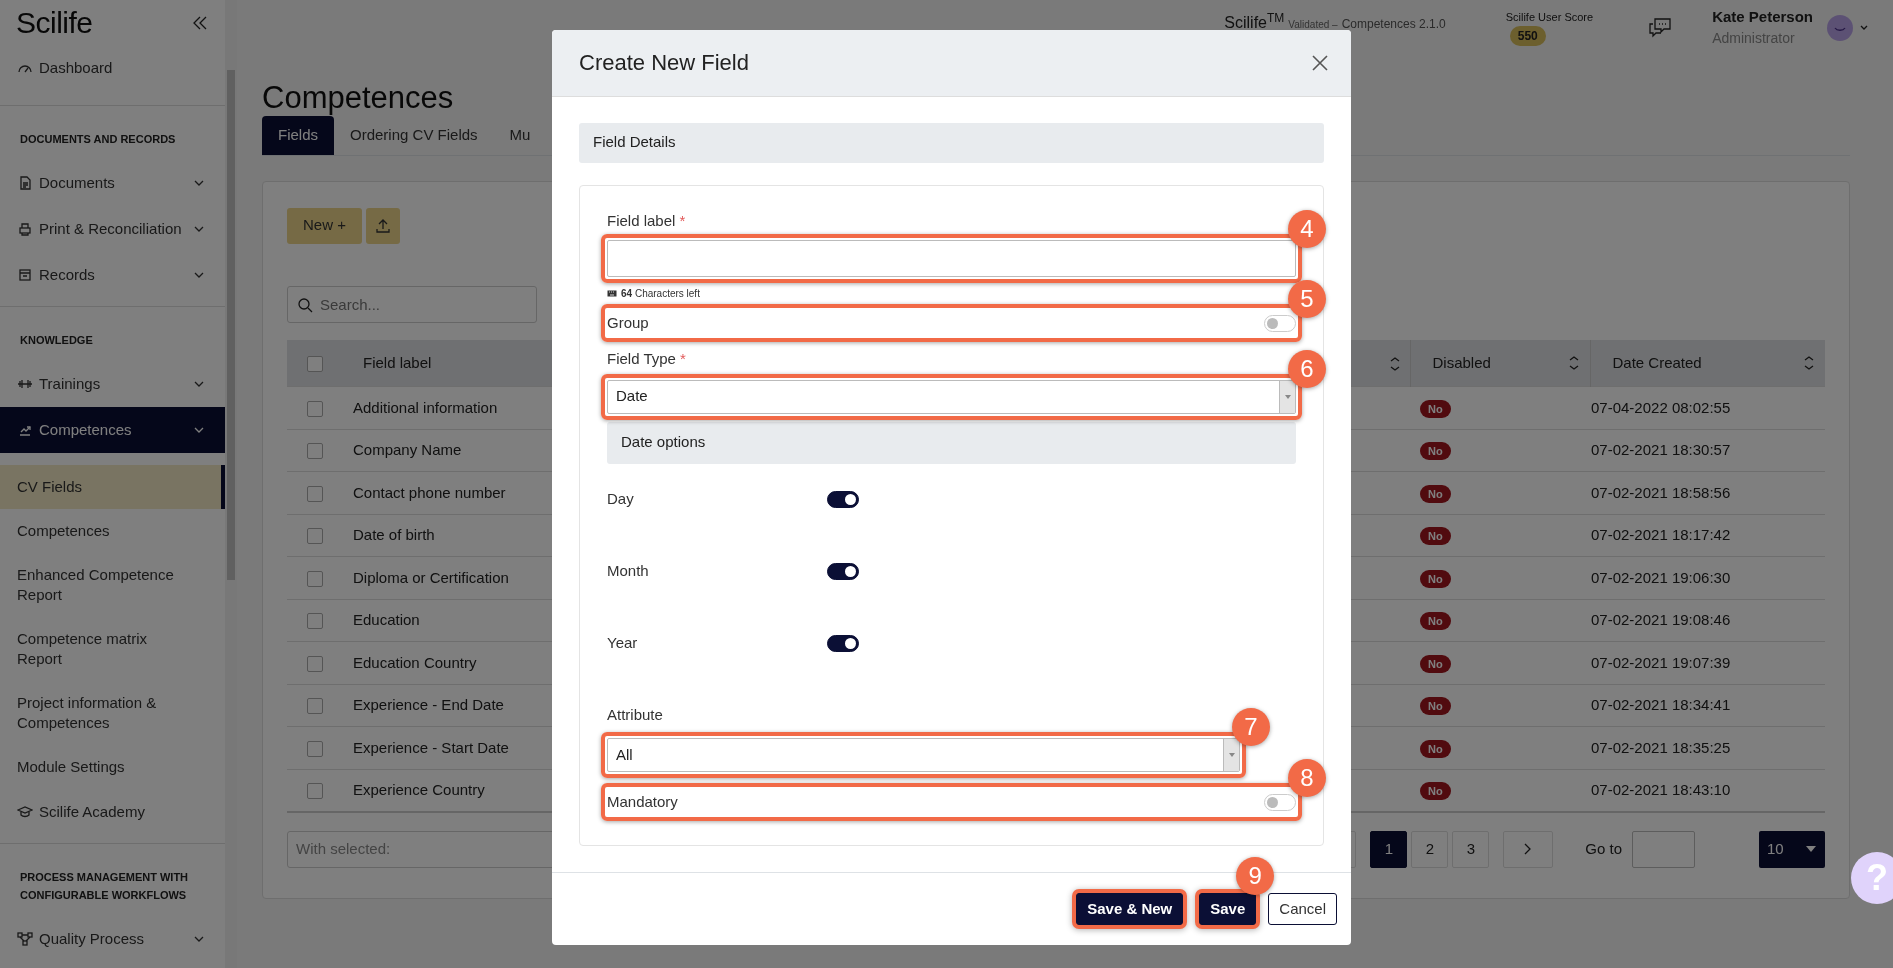 The height and width of the screenshot is (968, 1893). What do you see at coordinates (1528, 849) in the screenshot?
I see `next-page-button` at bounding box center [1528, 849].